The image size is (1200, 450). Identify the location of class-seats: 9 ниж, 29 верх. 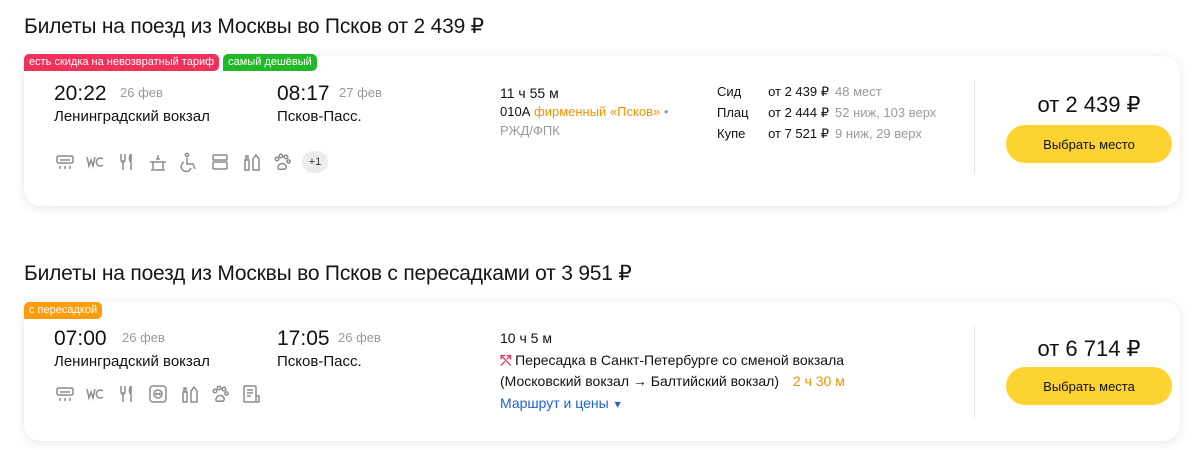
(878, 133).